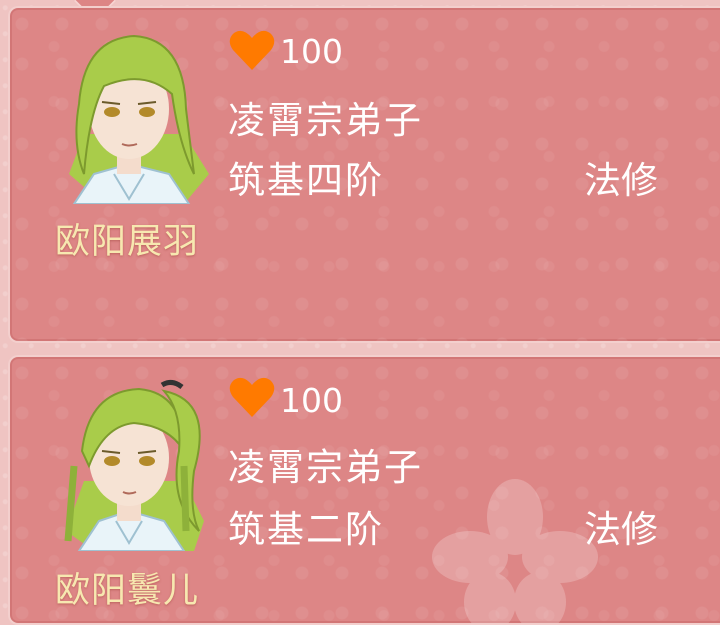 This screenshot has width=720, height=625. Describe the element at coordinates (306, 180) in the screenshot. I see `cultivation-realm: 筑基四阶` at that location.